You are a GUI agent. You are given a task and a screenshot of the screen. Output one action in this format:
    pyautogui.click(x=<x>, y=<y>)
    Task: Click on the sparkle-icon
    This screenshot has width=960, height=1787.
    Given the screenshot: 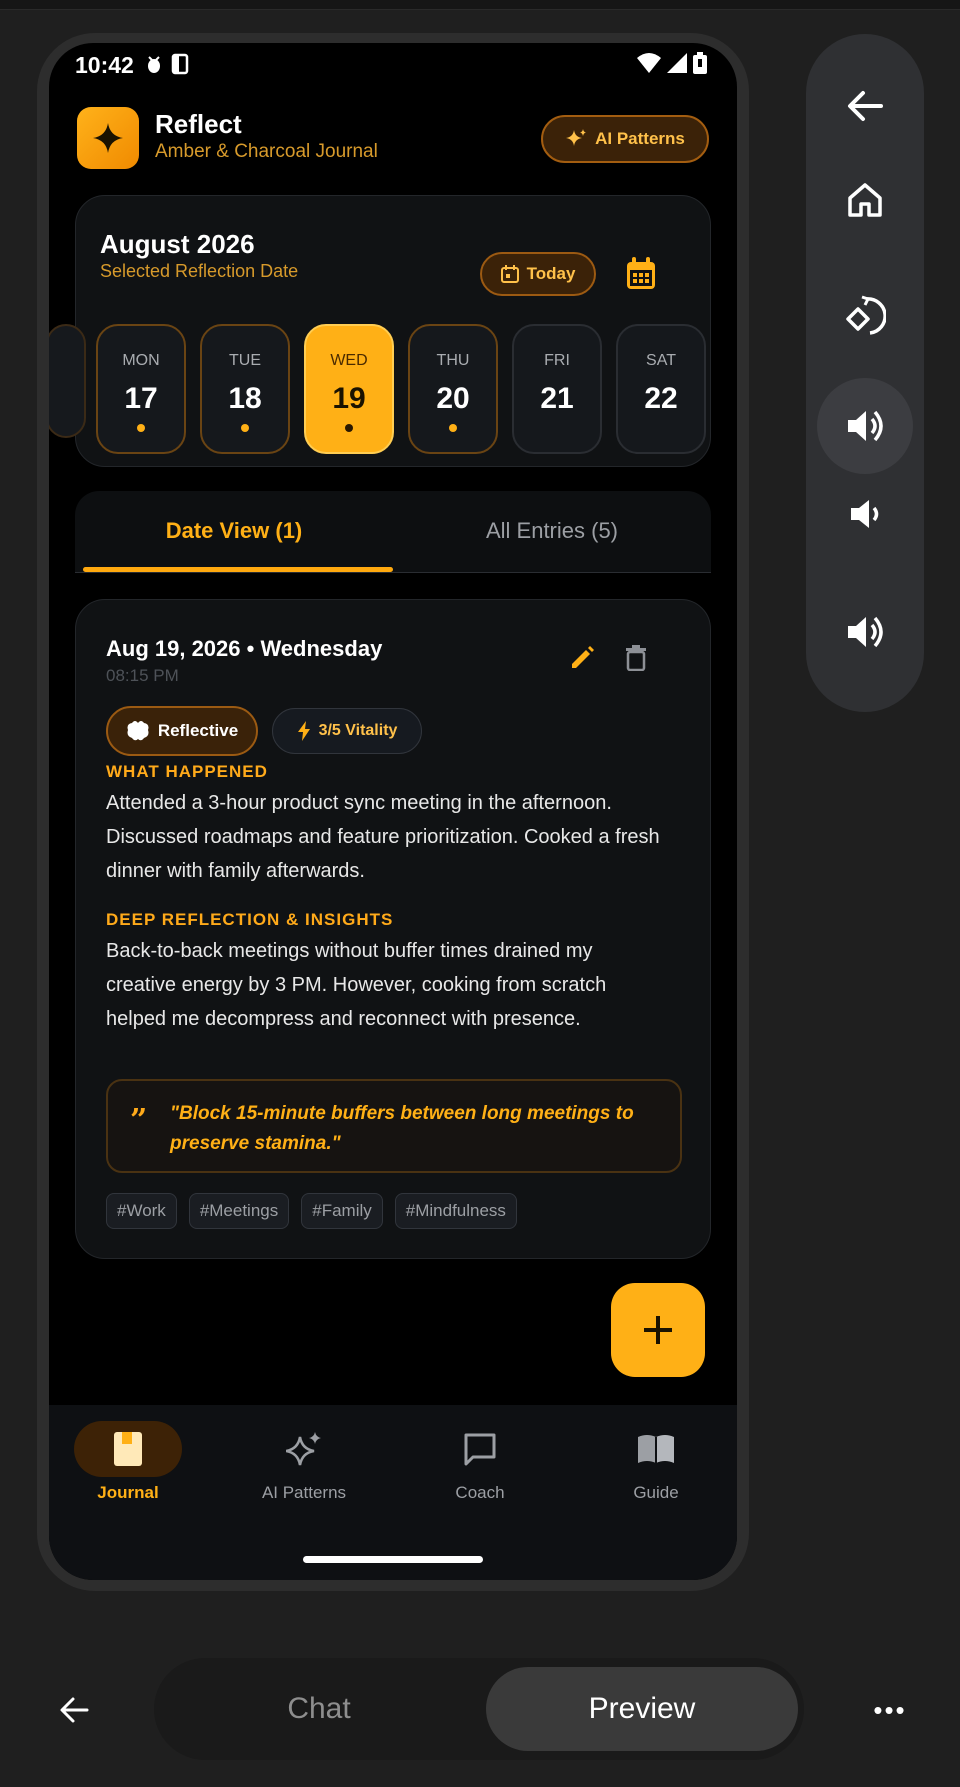 What is the action you would take?
    pyautogui.click(x=303, y=1449)
    